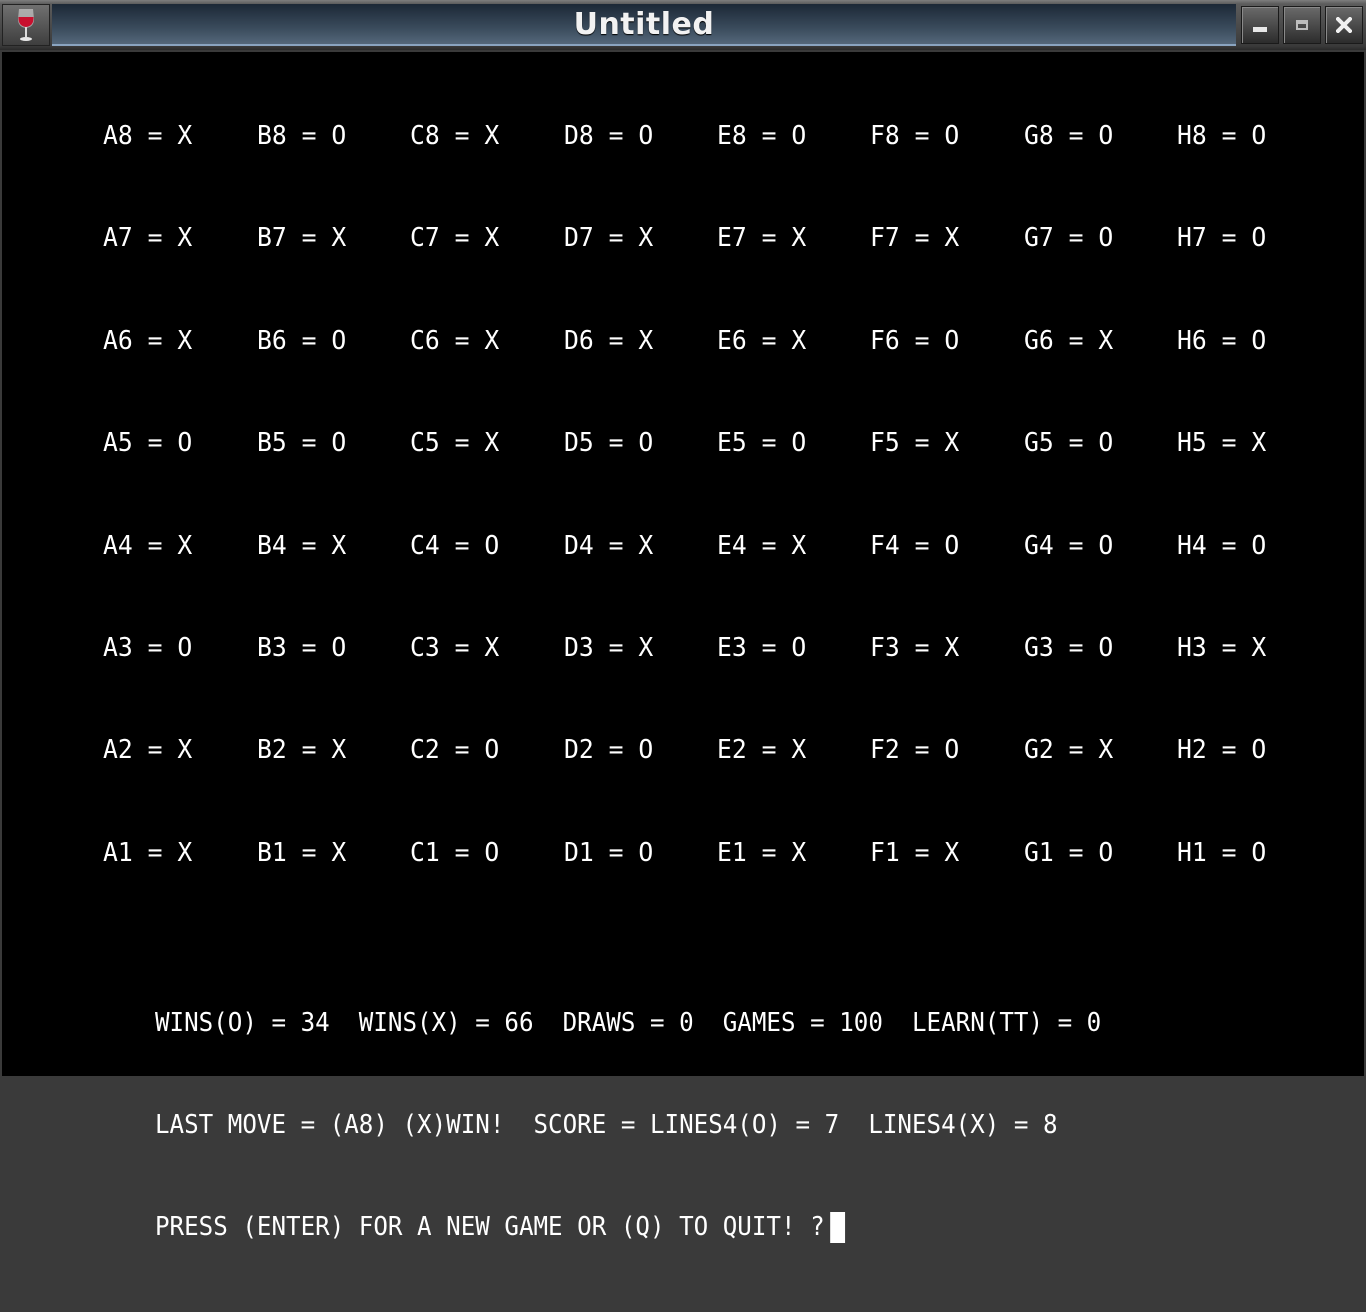 Image resolution: width=1366 pixels, height=1312 pixels. Describe the element at coordinates (302, 648) in the screenshot. I see `board-cell: B3 = O` at that location.